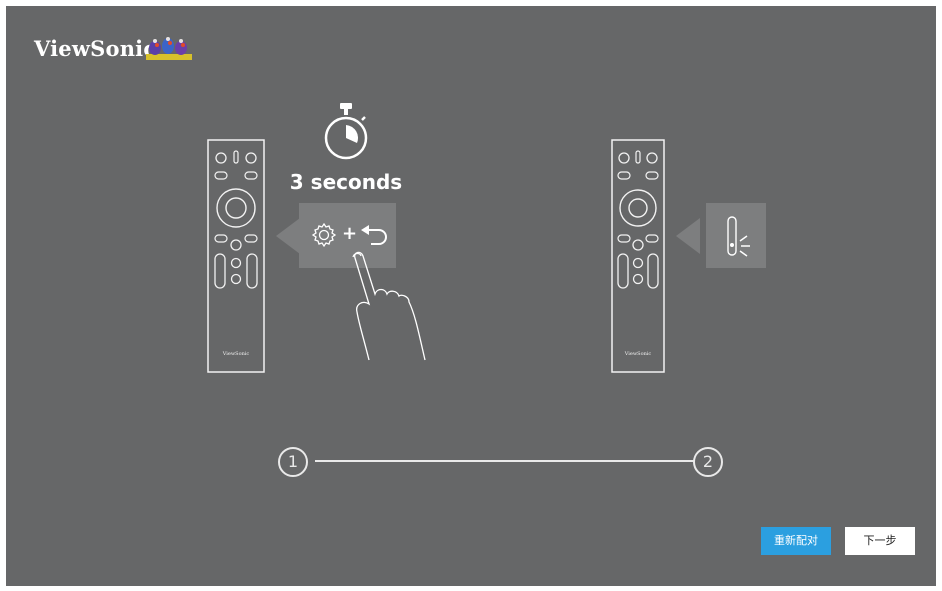 Image resolution: width=942 pixels, height=591 pixels. What do you see at coordinates (389, 306) in the screenshot?
I see `pointing-hand-icon` at bounding box center [389, 306].